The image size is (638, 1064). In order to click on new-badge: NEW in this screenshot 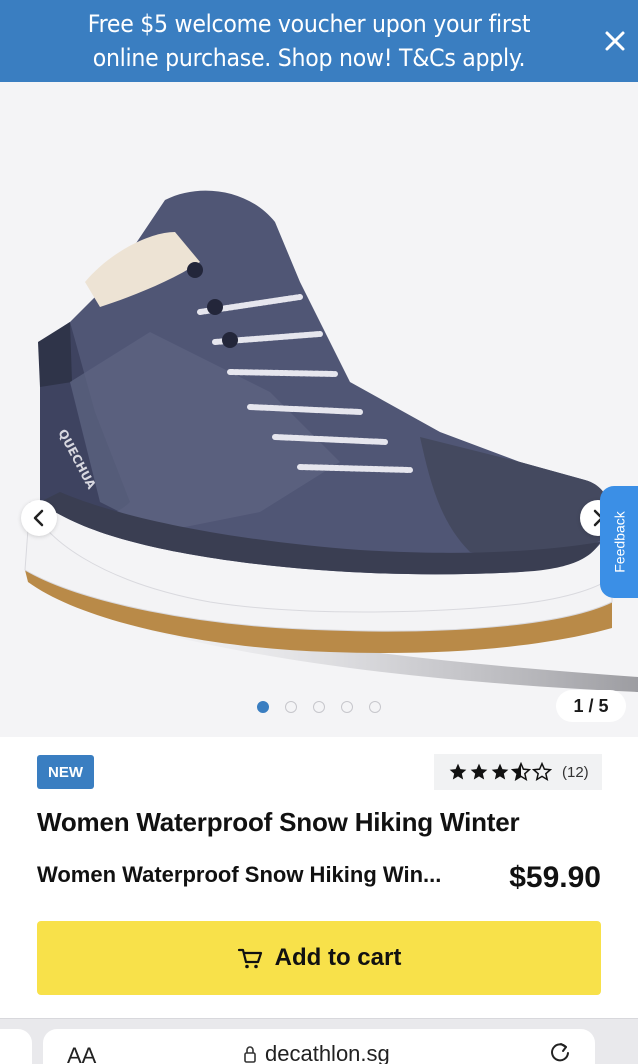, I will do `click(65, 772)`.